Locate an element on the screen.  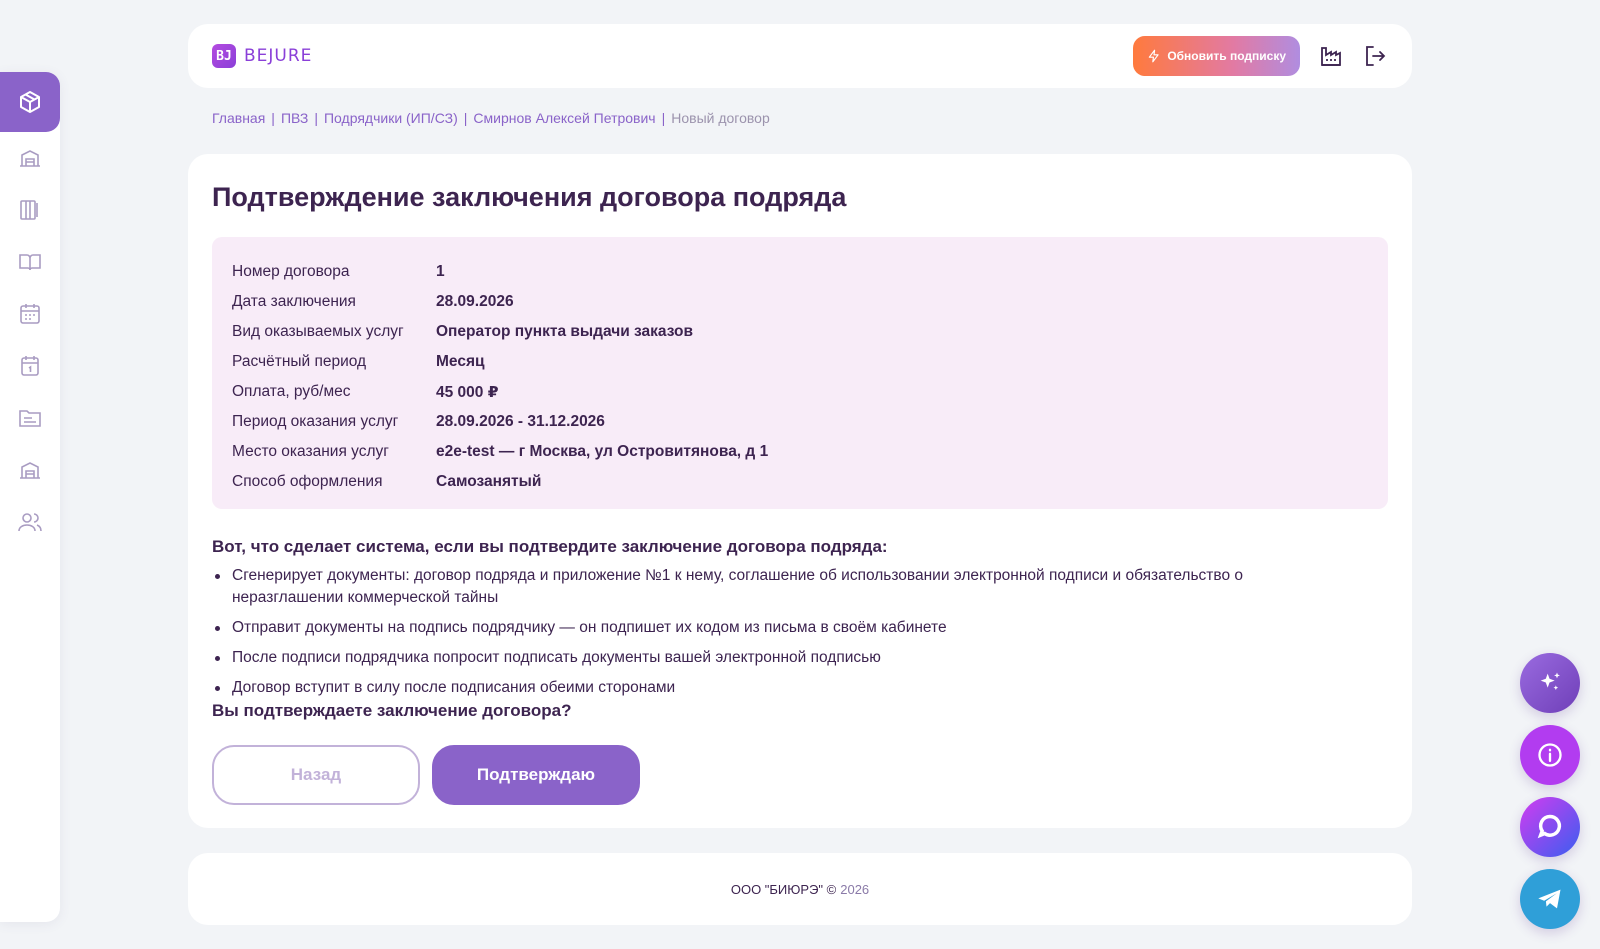
footer-year: 2026 is located at coordinates (855, 889).